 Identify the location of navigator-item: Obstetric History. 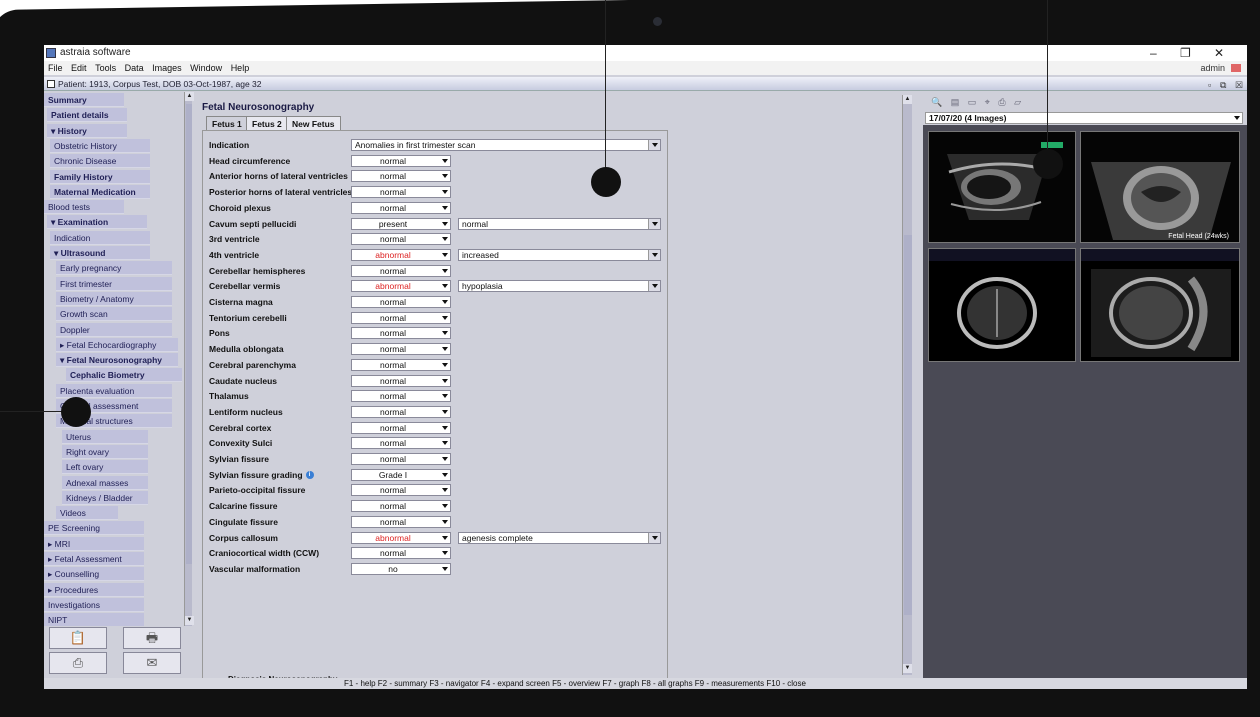
(100, 145).